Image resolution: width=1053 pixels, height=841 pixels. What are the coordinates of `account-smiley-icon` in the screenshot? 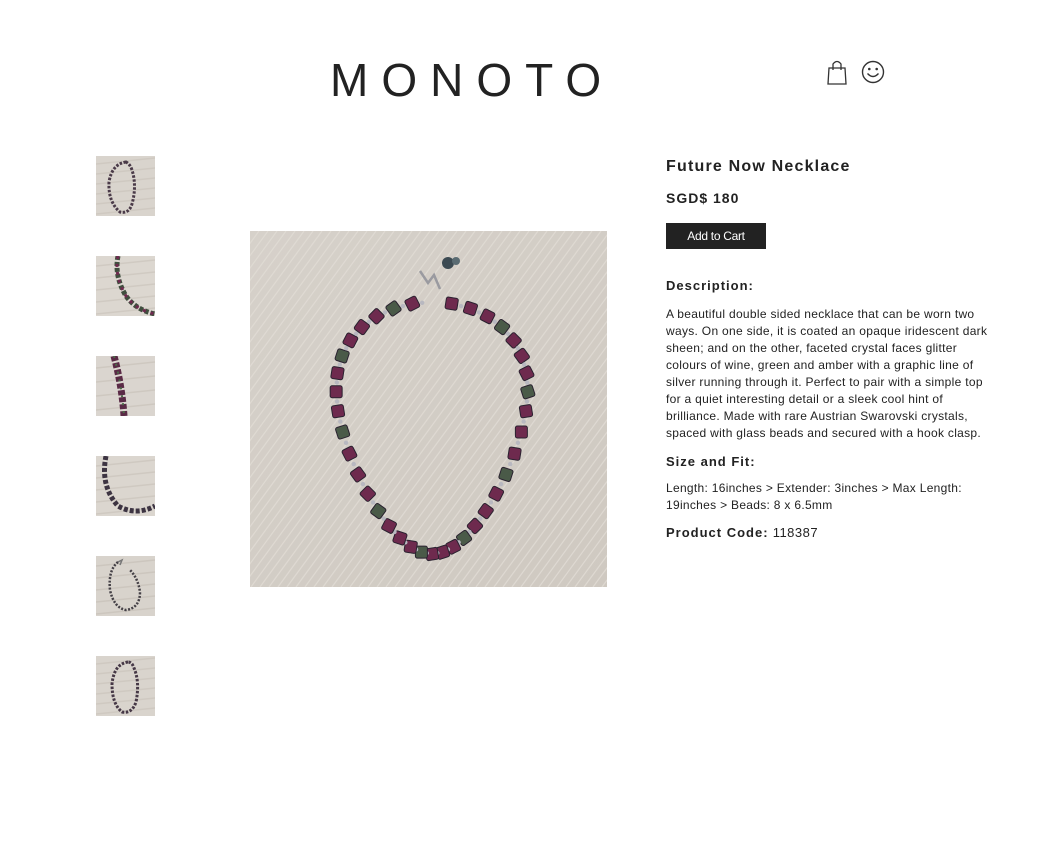 It's located at (873, 72).